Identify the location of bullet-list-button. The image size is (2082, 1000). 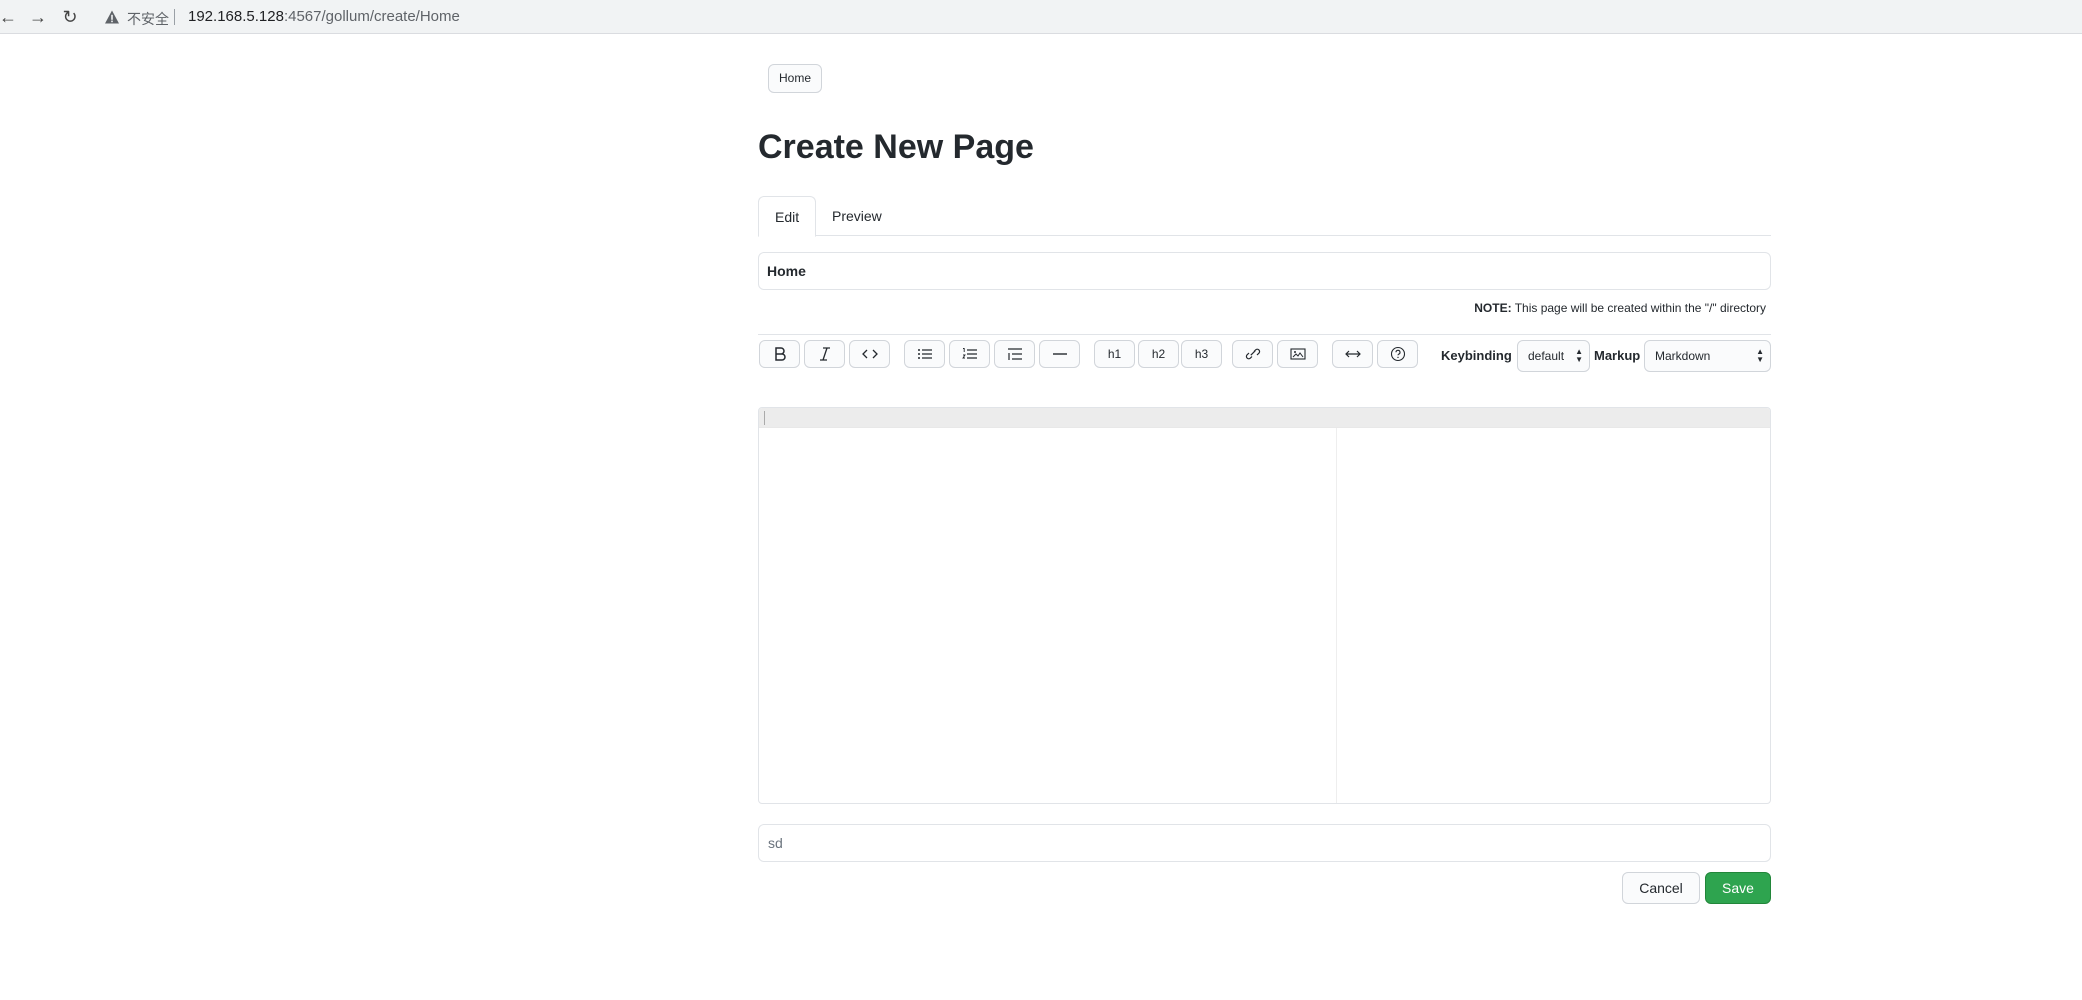
(924, 354).